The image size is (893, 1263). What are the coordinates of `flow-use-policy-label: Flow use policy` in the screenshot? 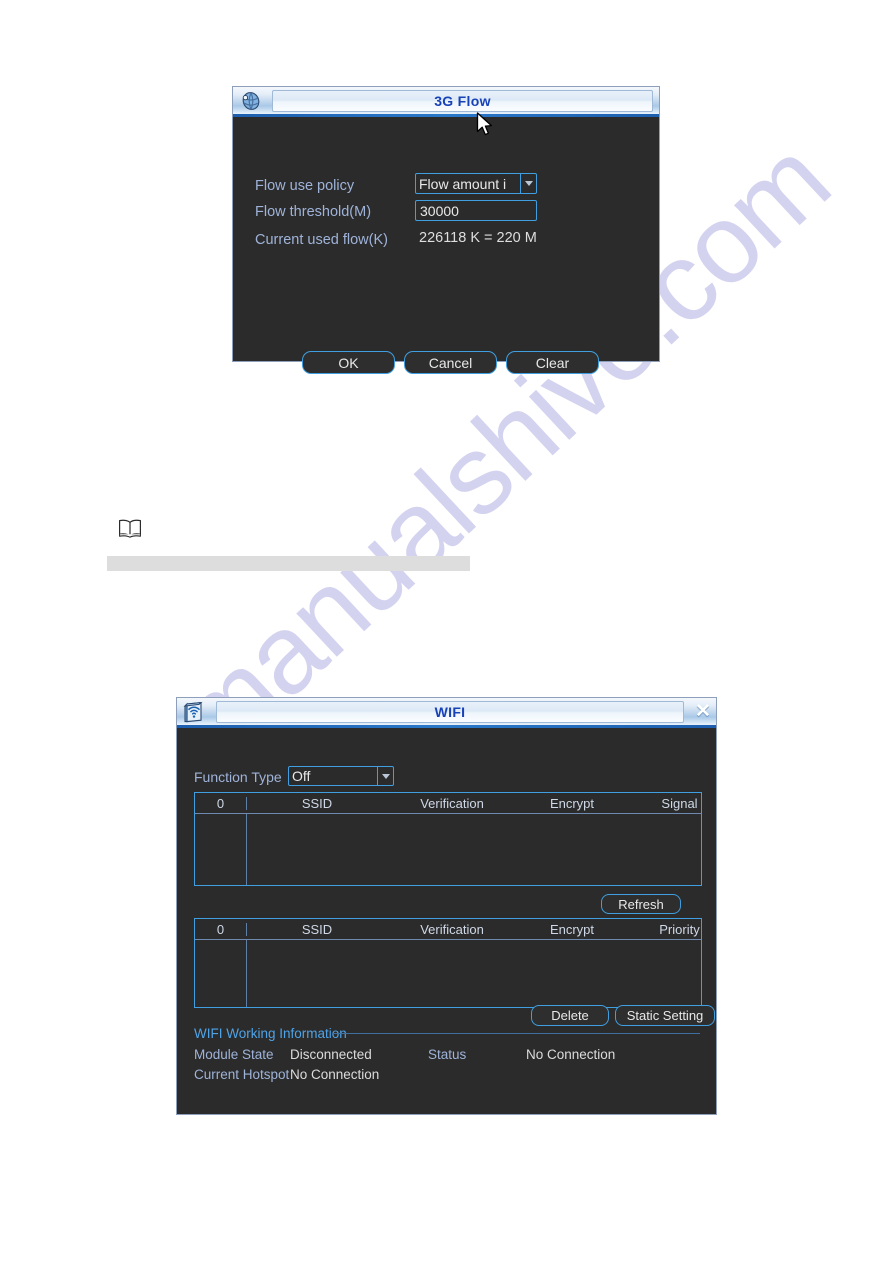 It's located at (305, 185).